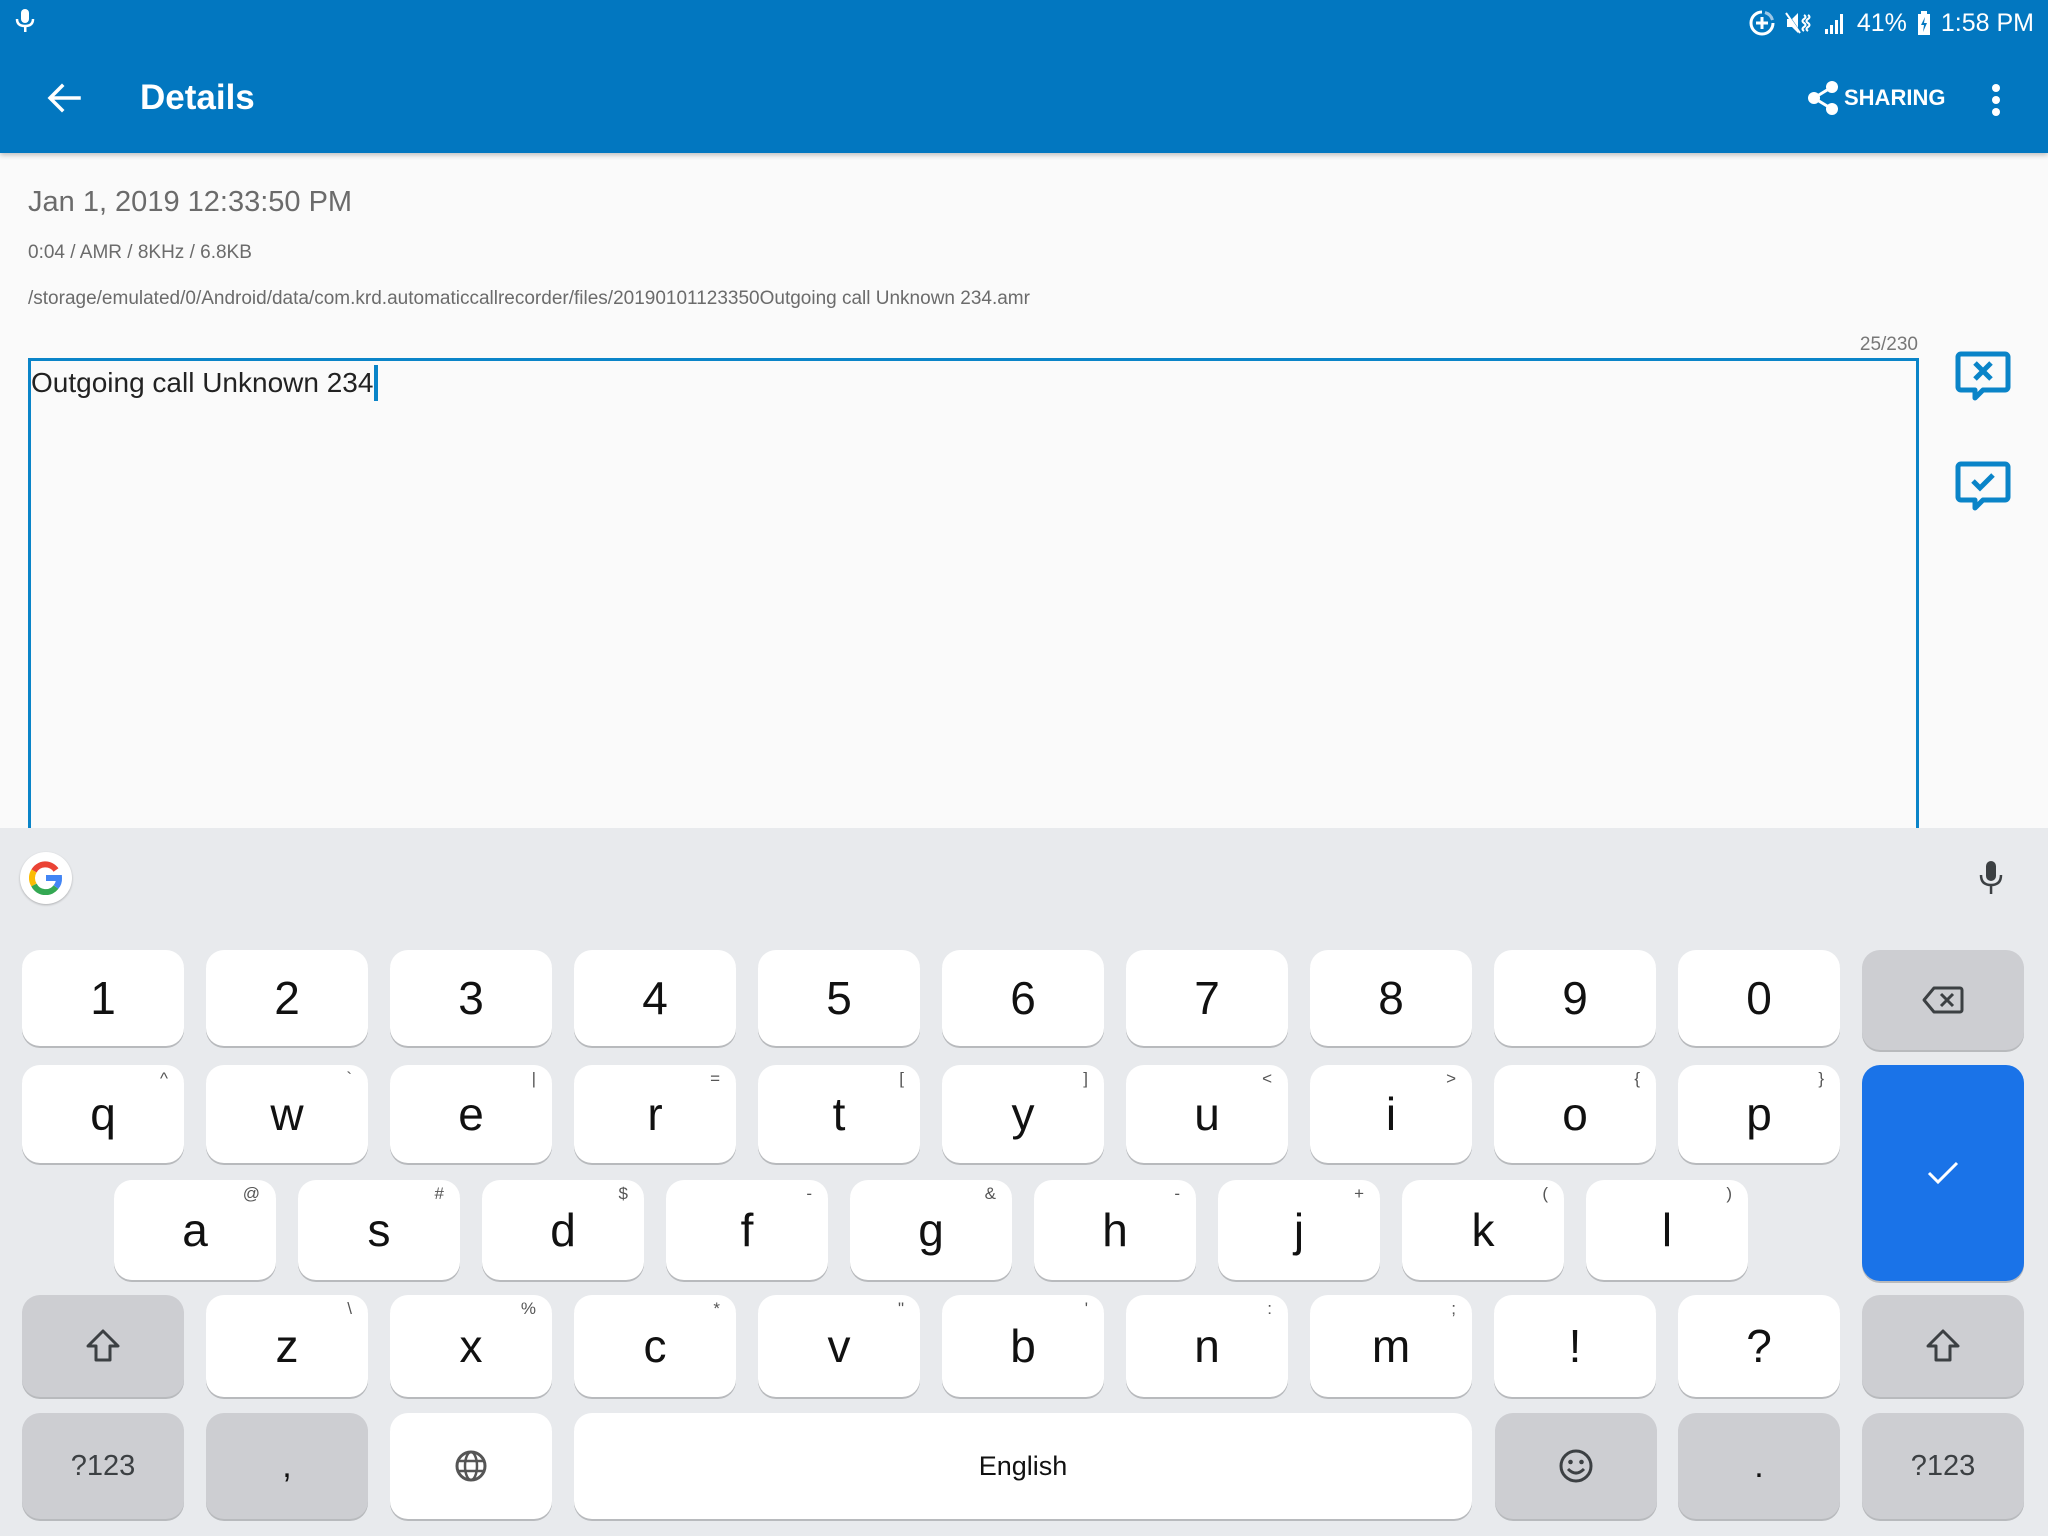 The width and height of the screenshot is (2048, 1536). Describe the element at coordinates (103, 1466) in the screenshot. I see `symbols-key-left: ?123` at that location.